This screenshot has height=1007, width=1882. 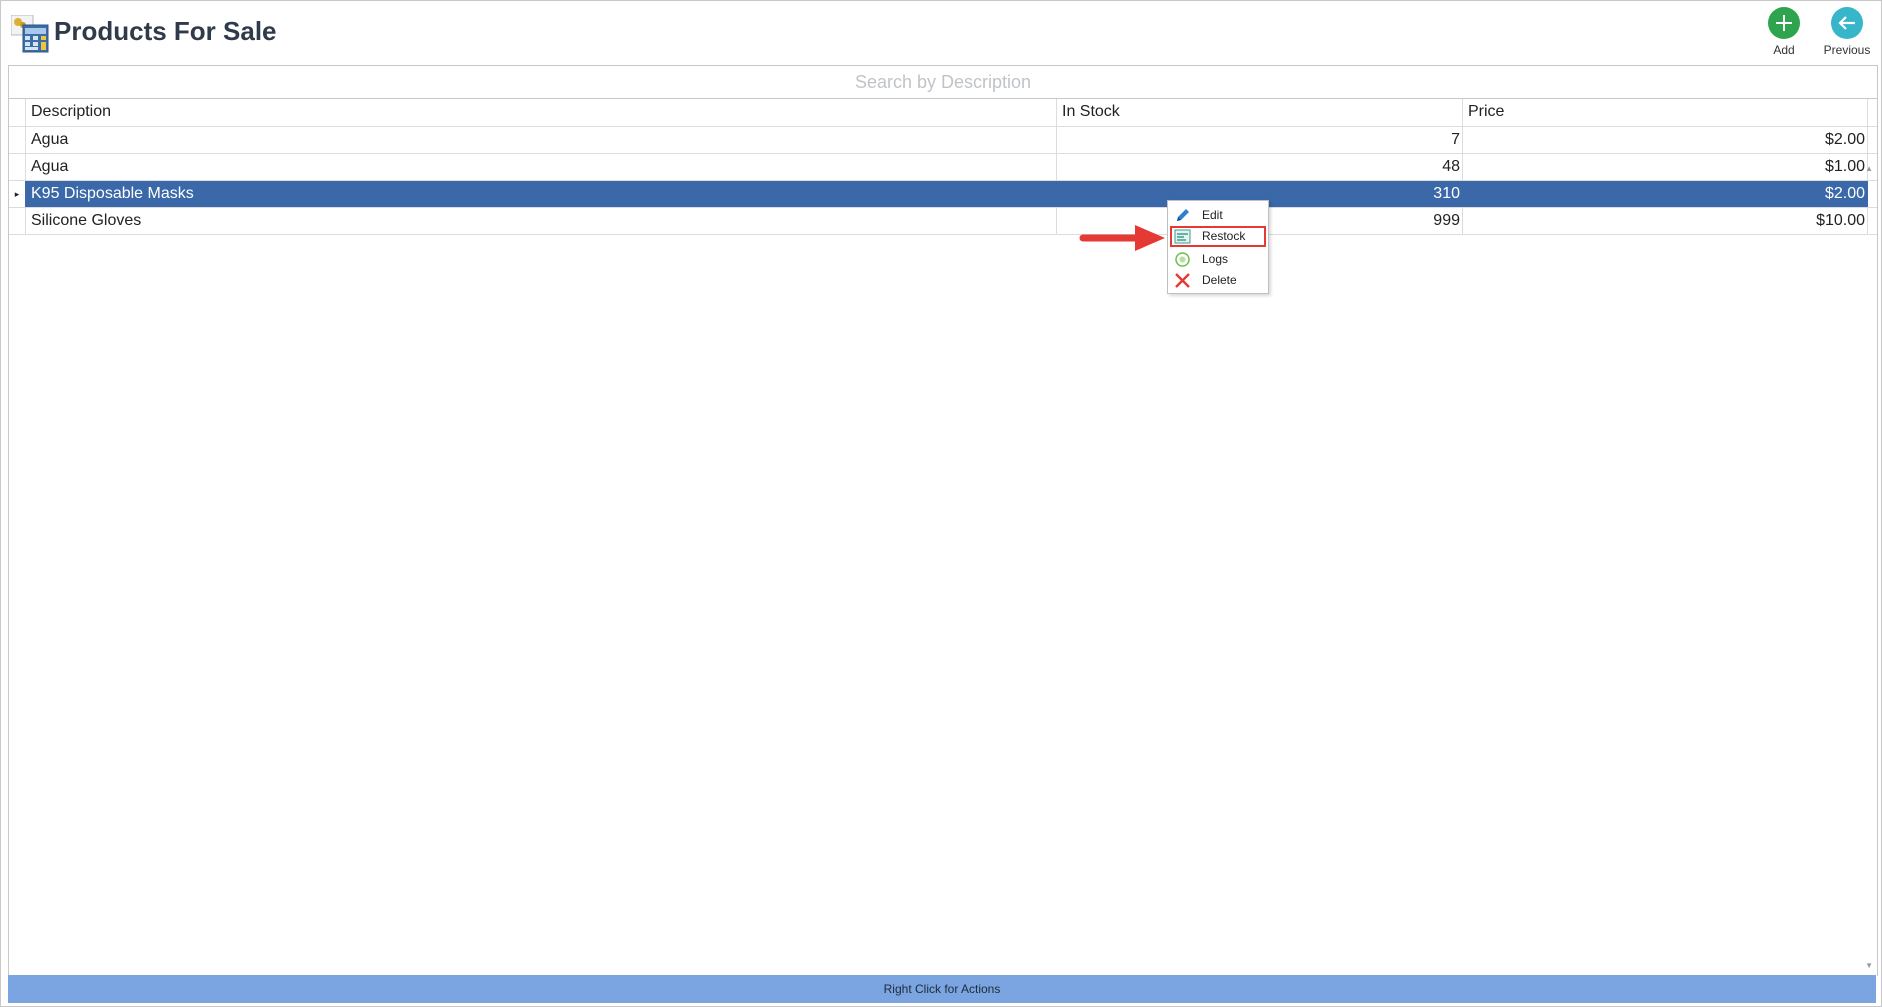 I want to click on cell-price: $10.00, so click(x=1665, y=221).